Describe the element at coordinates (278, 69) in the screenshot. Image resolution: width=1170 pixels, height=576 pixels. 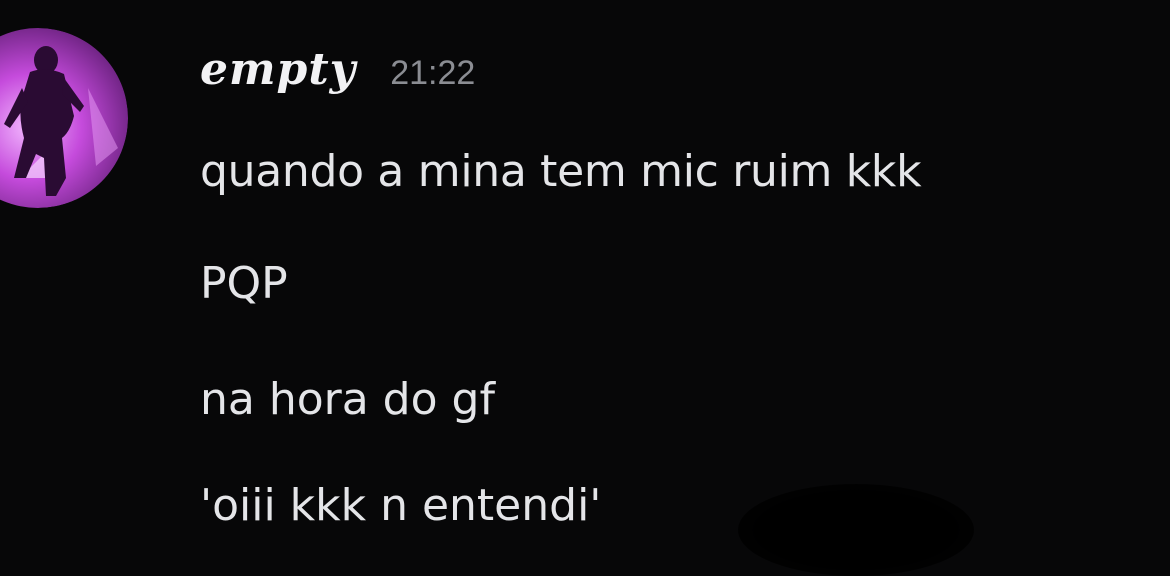
I see `username: empty` at that location.